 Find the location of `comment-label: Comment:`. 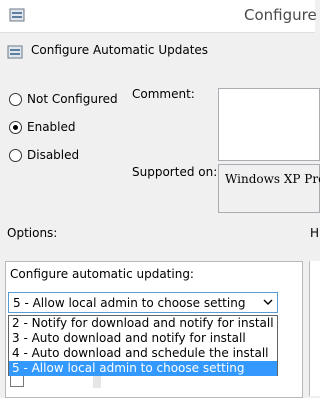

comment-label: Comment: is located at coordinates (163, 94).